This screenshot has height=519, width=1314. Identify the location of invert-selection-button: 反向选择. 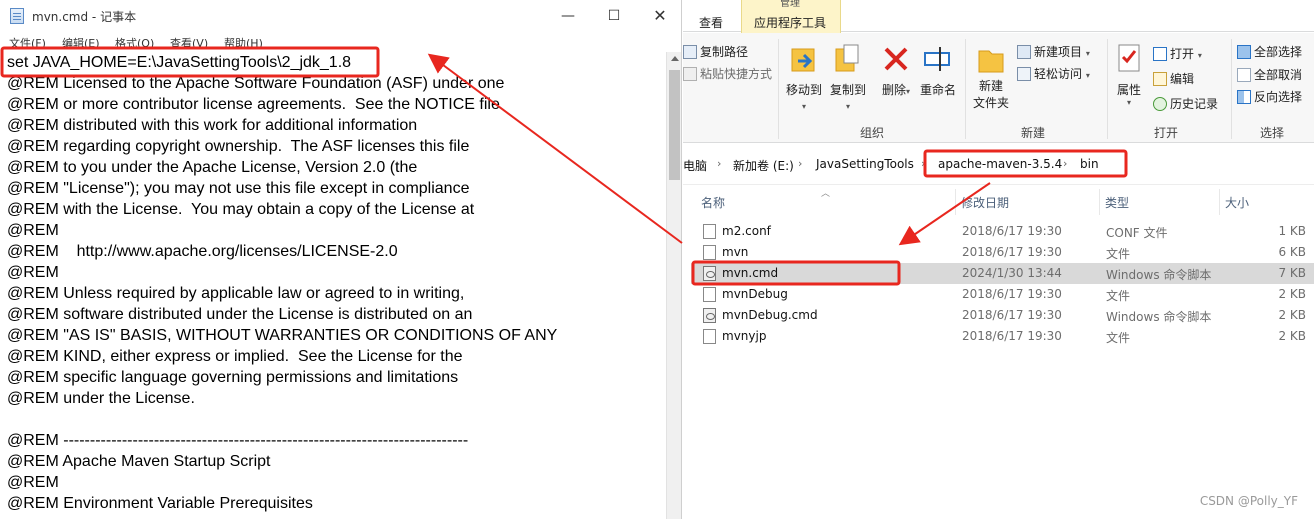
(1269, 96).